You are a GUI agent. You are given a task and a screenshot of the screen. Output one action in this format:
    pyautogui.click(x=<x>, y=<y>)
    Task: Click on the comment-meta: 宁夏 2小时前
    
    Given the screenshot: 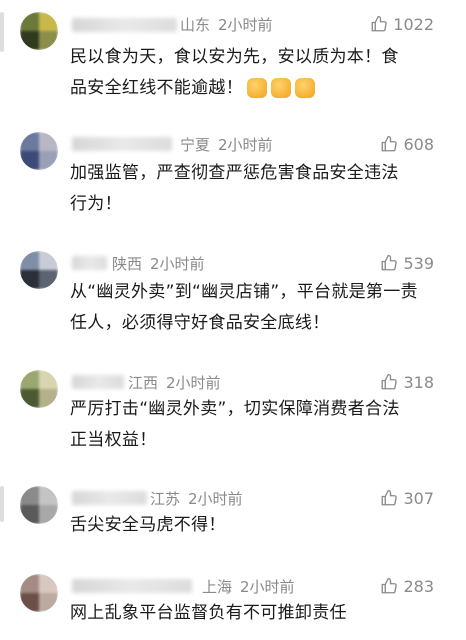 What is the action you would take?
    pyautogui.click(x=226, y=144)
    